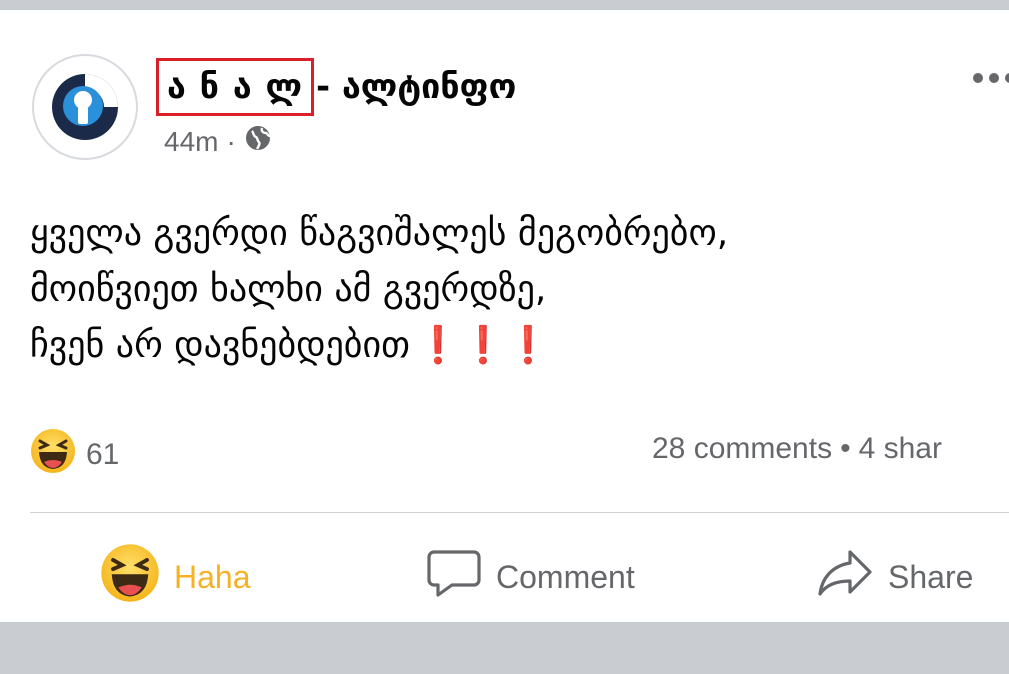 This screenshot has height=674, width=1009. What do you see at coordinates (220, 345) in the screenshot?
I see `post-line-text: ჩვენ არ დავნებდებით` at bounding box center [220, 345].